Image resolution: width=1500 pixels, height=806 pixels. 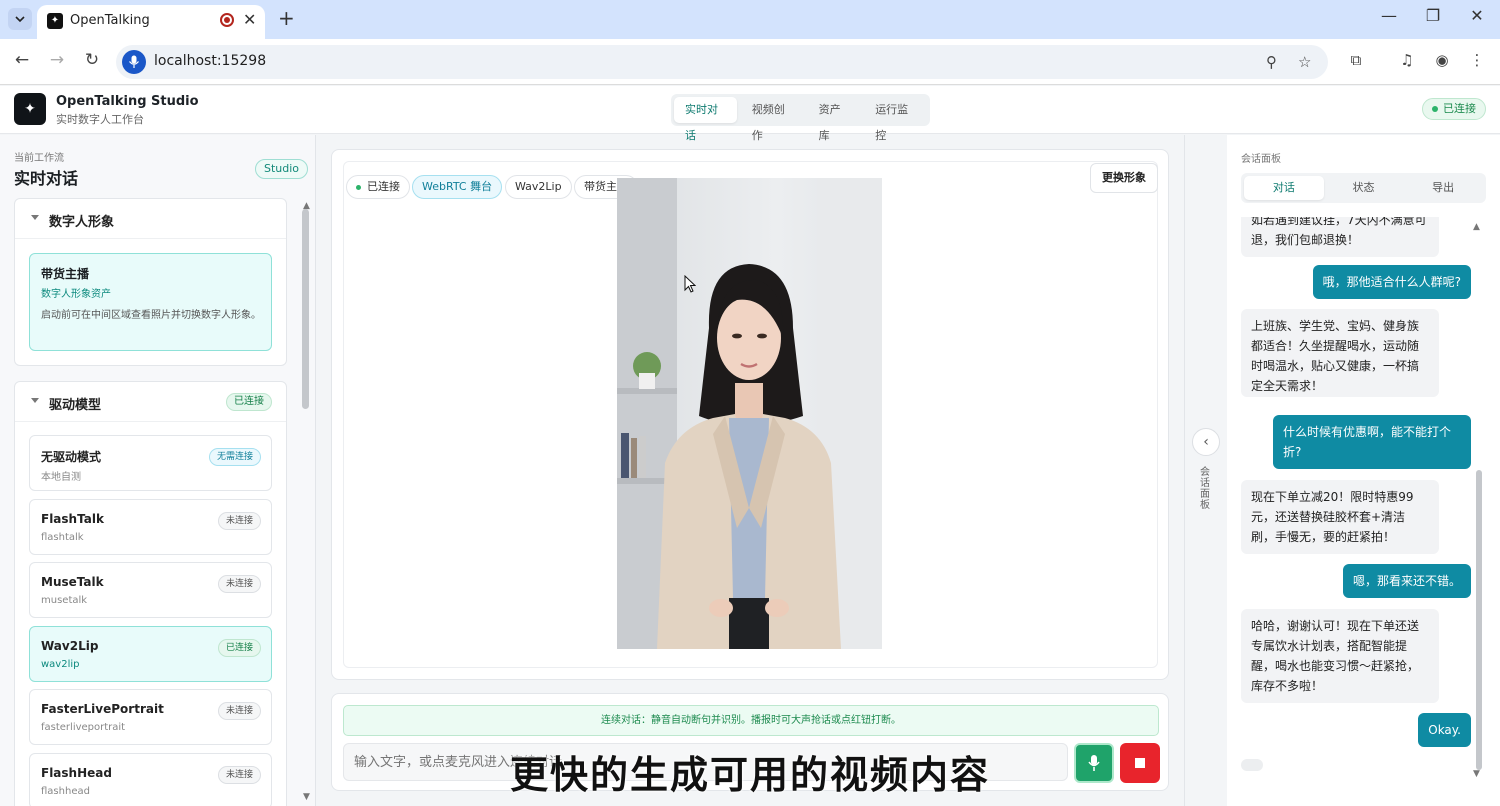 I want to click on bookmark-star-icon: ☆, so click(x=1304, y=62).